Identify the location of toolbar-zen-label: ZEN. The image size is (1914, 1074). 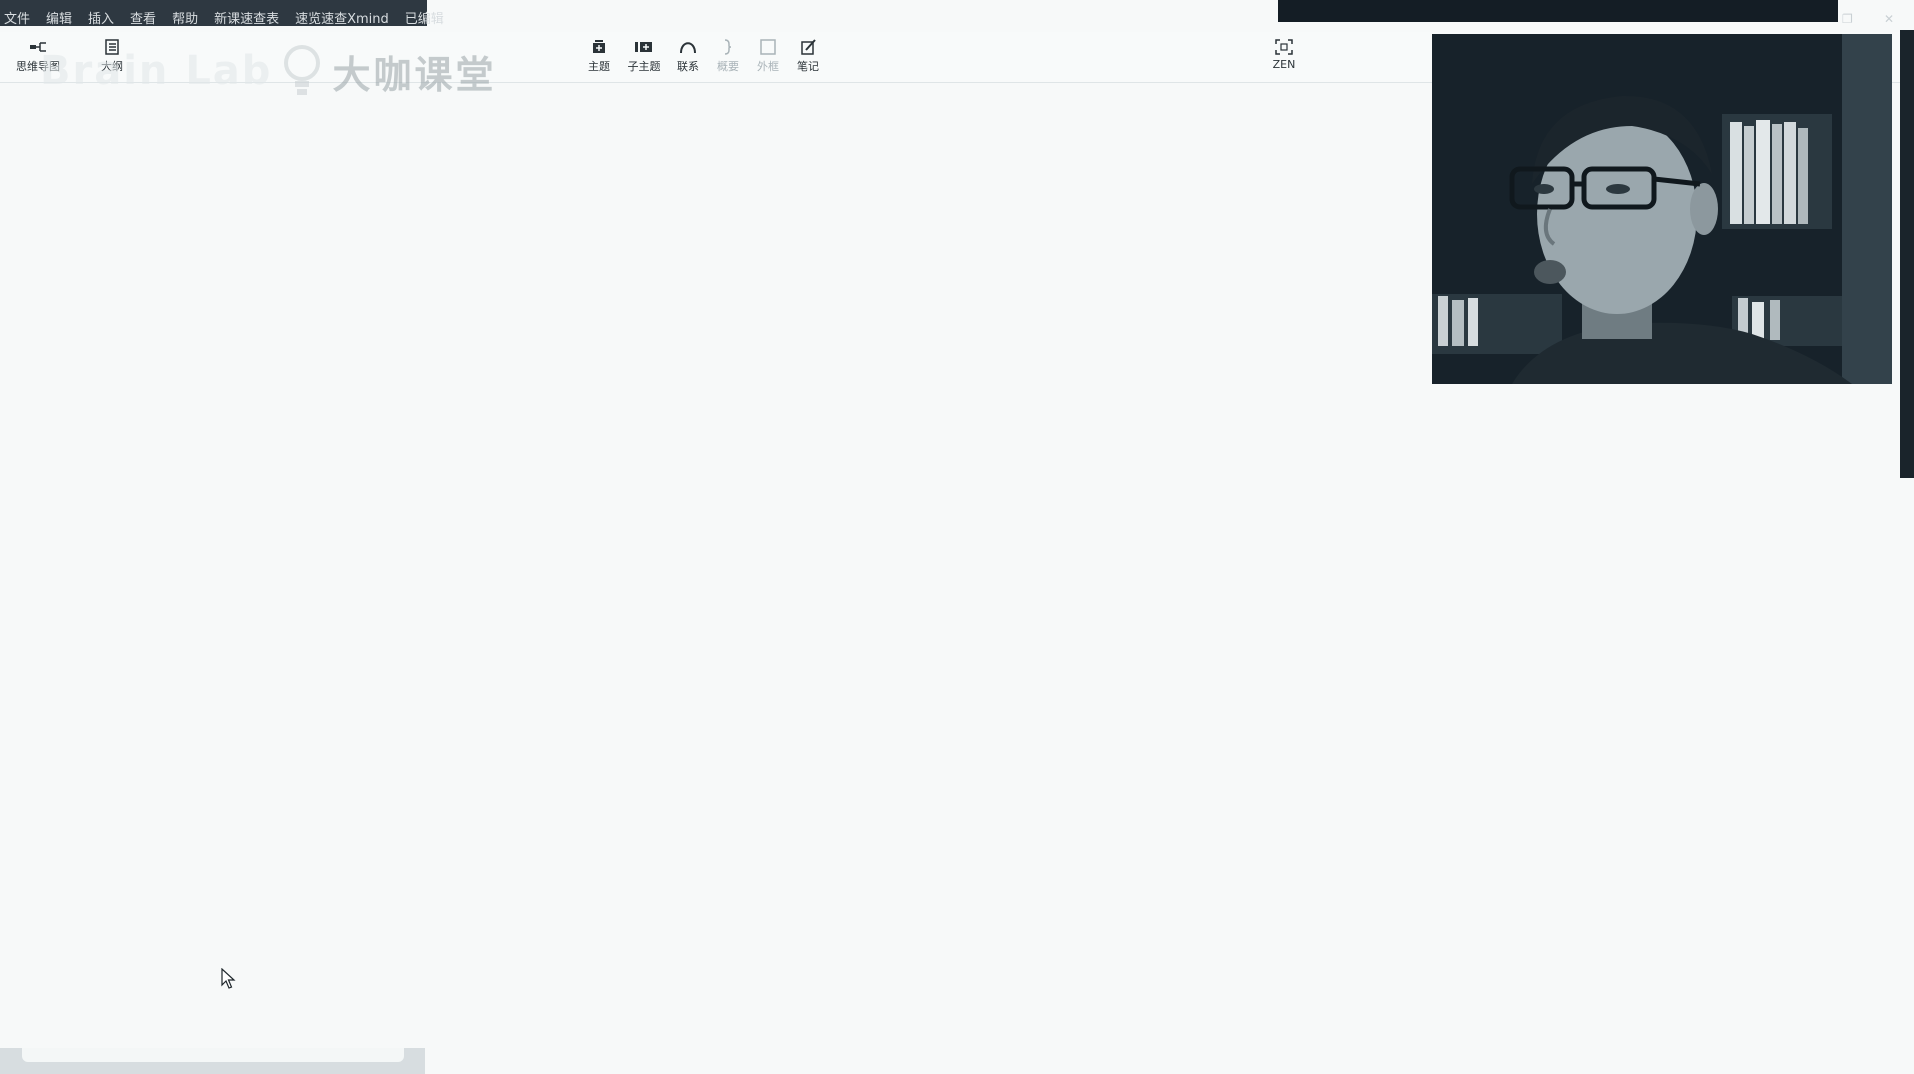
(1284, 64).